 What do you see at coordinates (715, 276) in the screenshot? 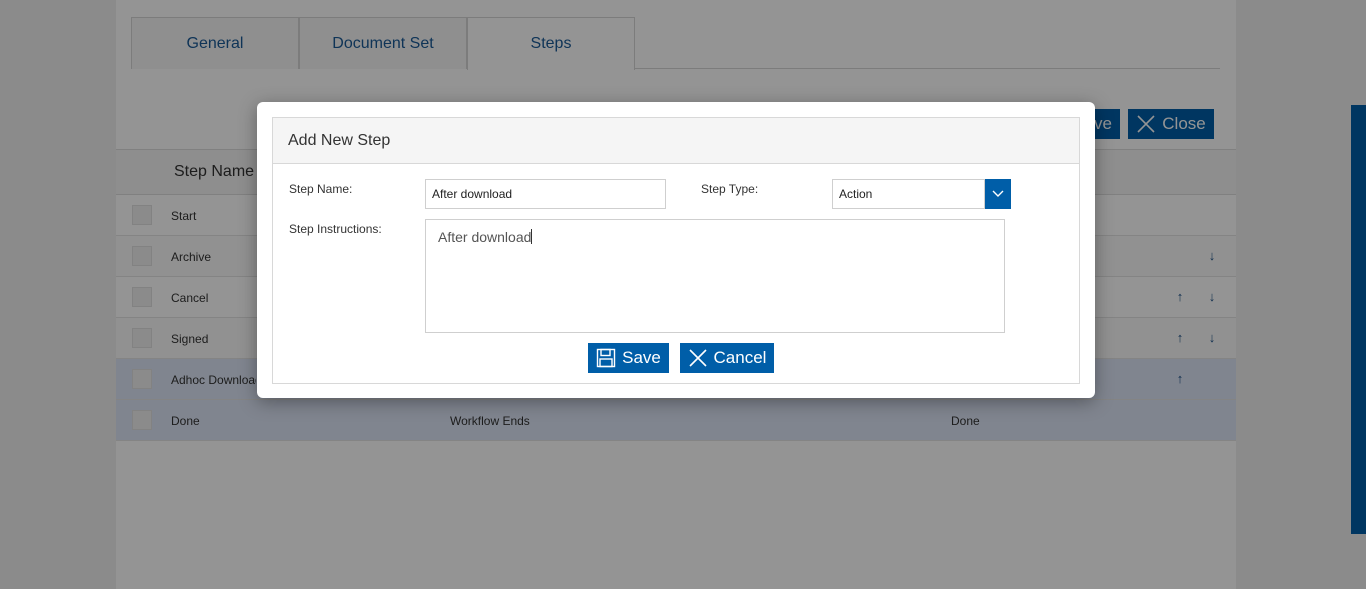
I see `step-instructions-textarea: After download` at bounding box center [715, 276].